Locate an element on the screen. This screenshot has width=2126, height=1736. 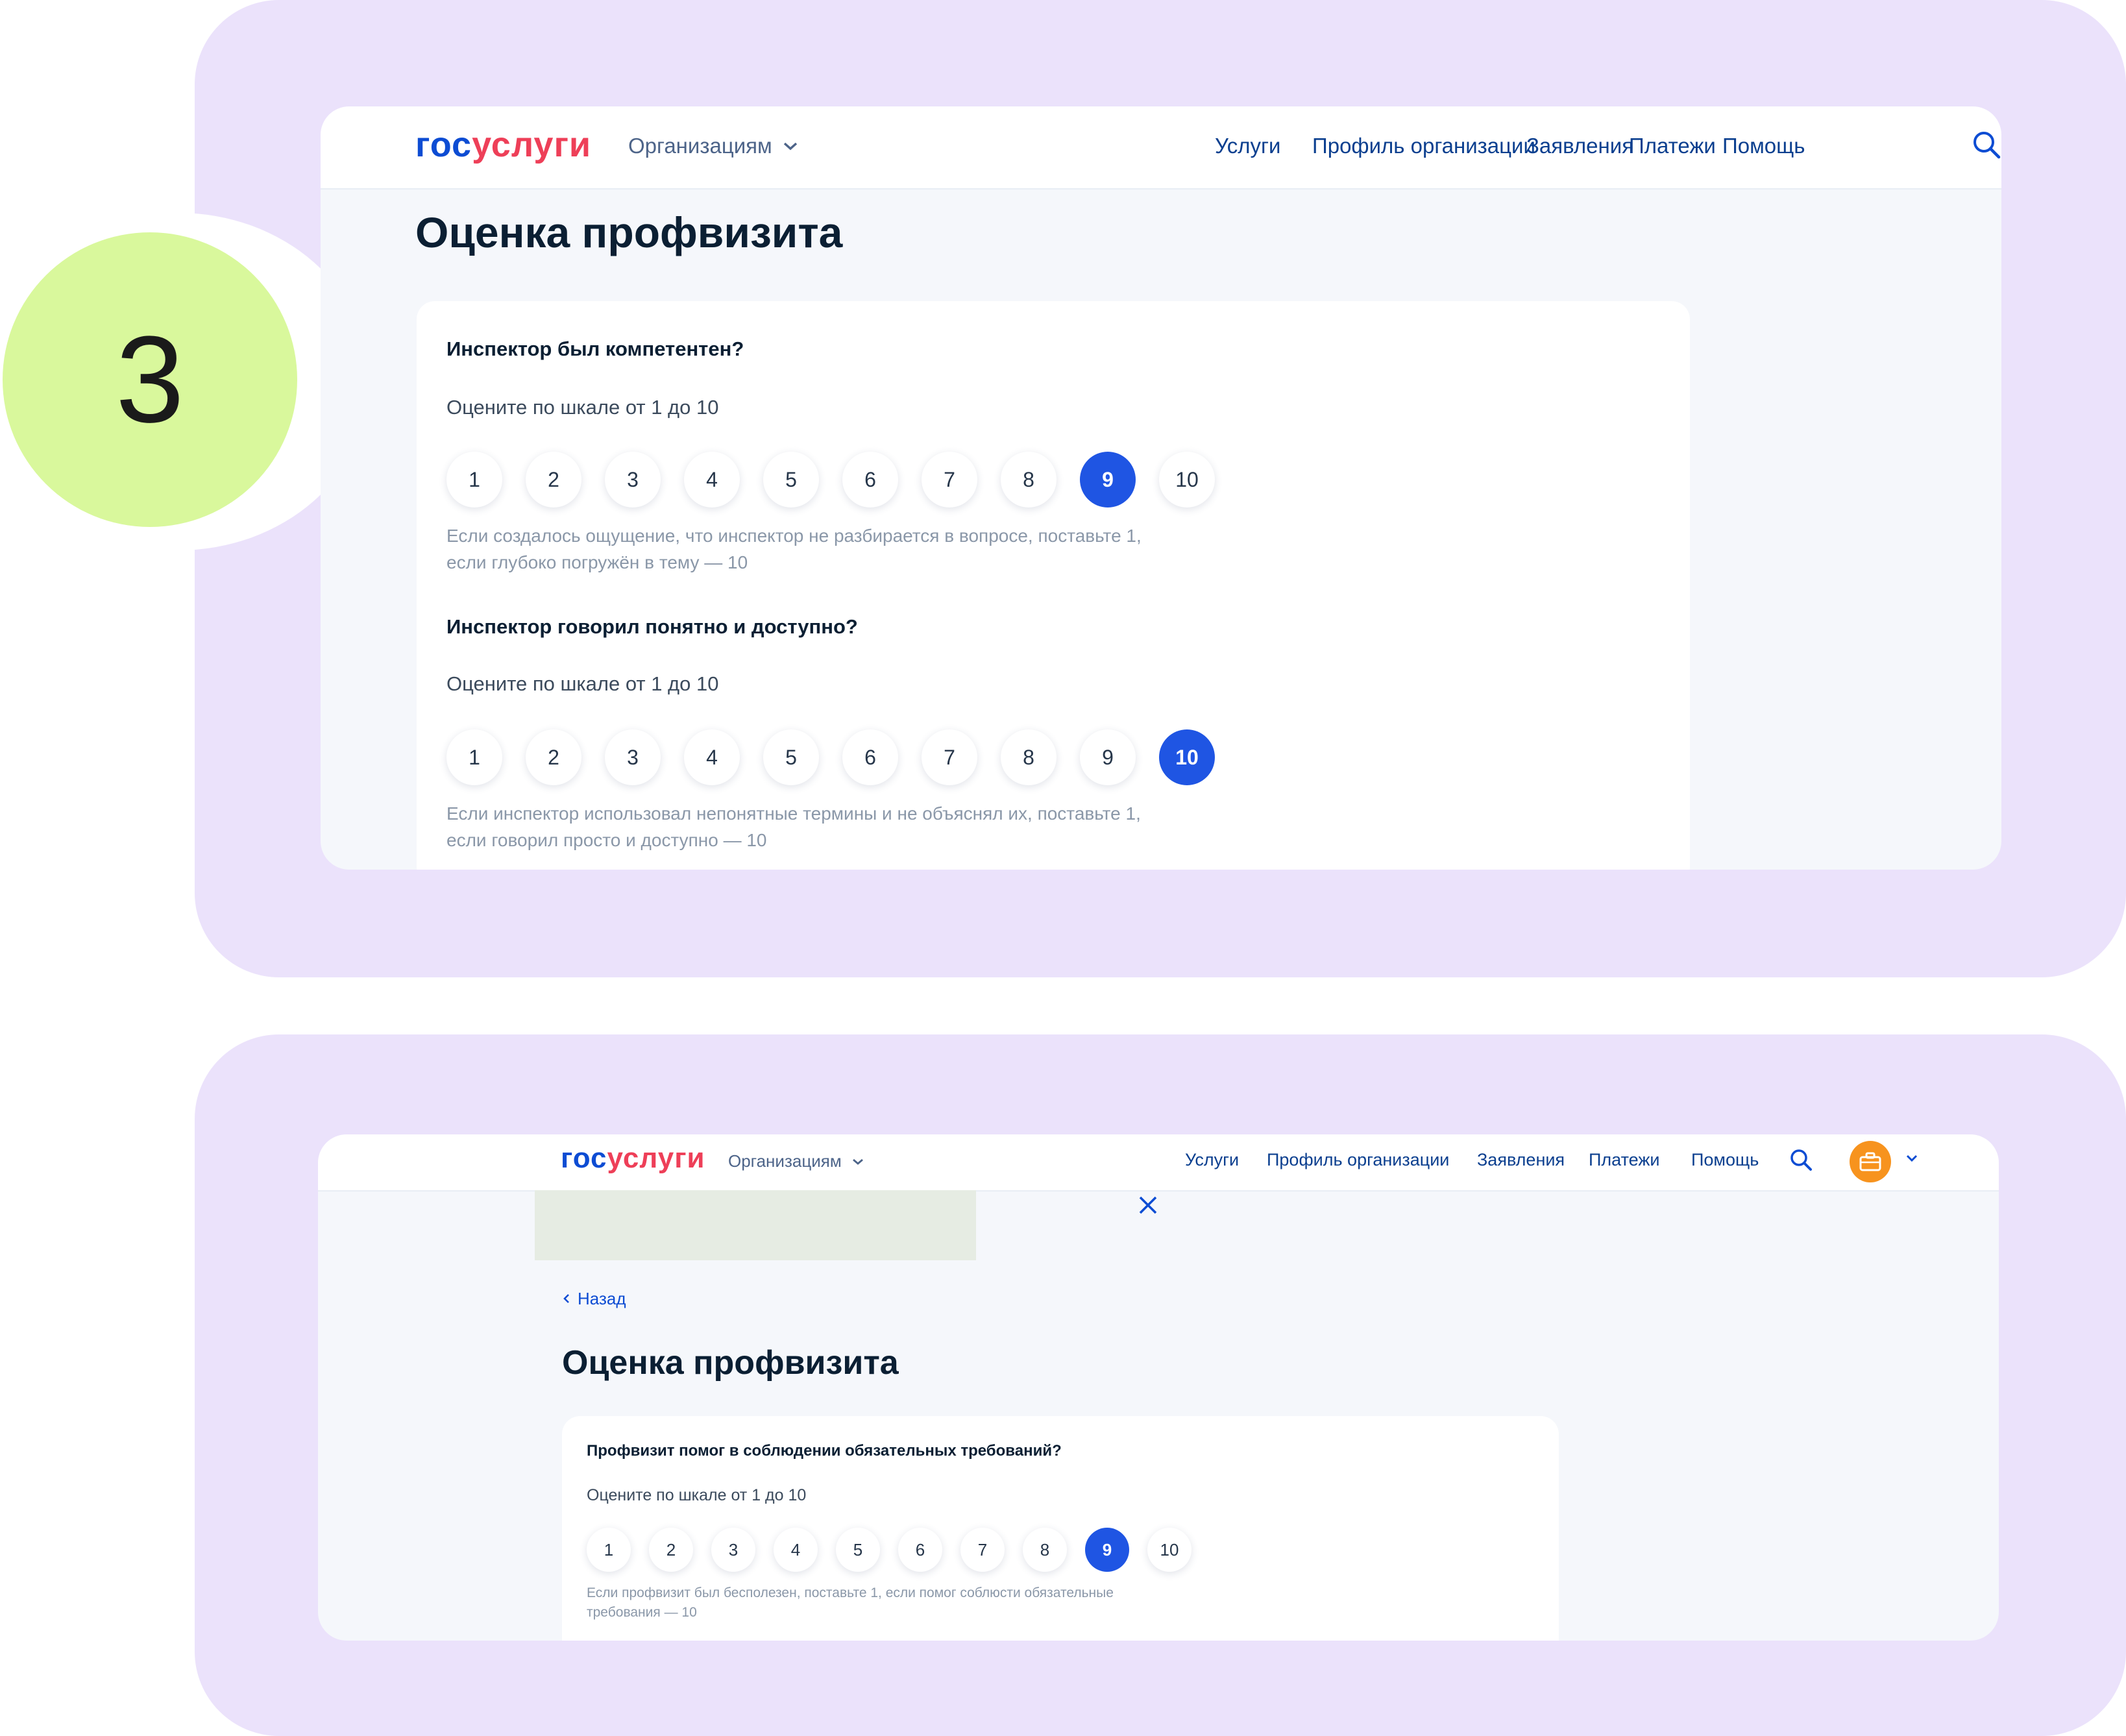
question-title: Инспектор был компетентен? is located at coordinates (595, 348).